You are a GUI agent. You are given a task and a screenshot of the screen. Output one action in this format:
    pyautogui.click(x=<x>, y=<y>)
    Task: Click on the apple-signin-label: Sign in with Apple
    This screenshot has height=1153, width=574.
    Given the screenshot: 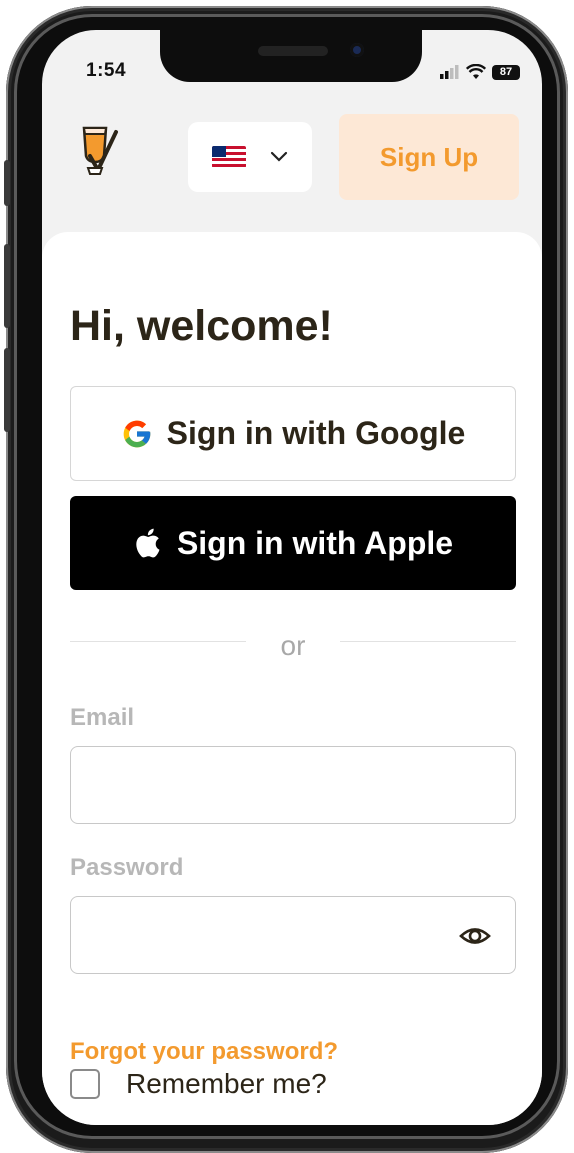 What is the action you would take?
    pyautogui.click(x=315, y=542)
    